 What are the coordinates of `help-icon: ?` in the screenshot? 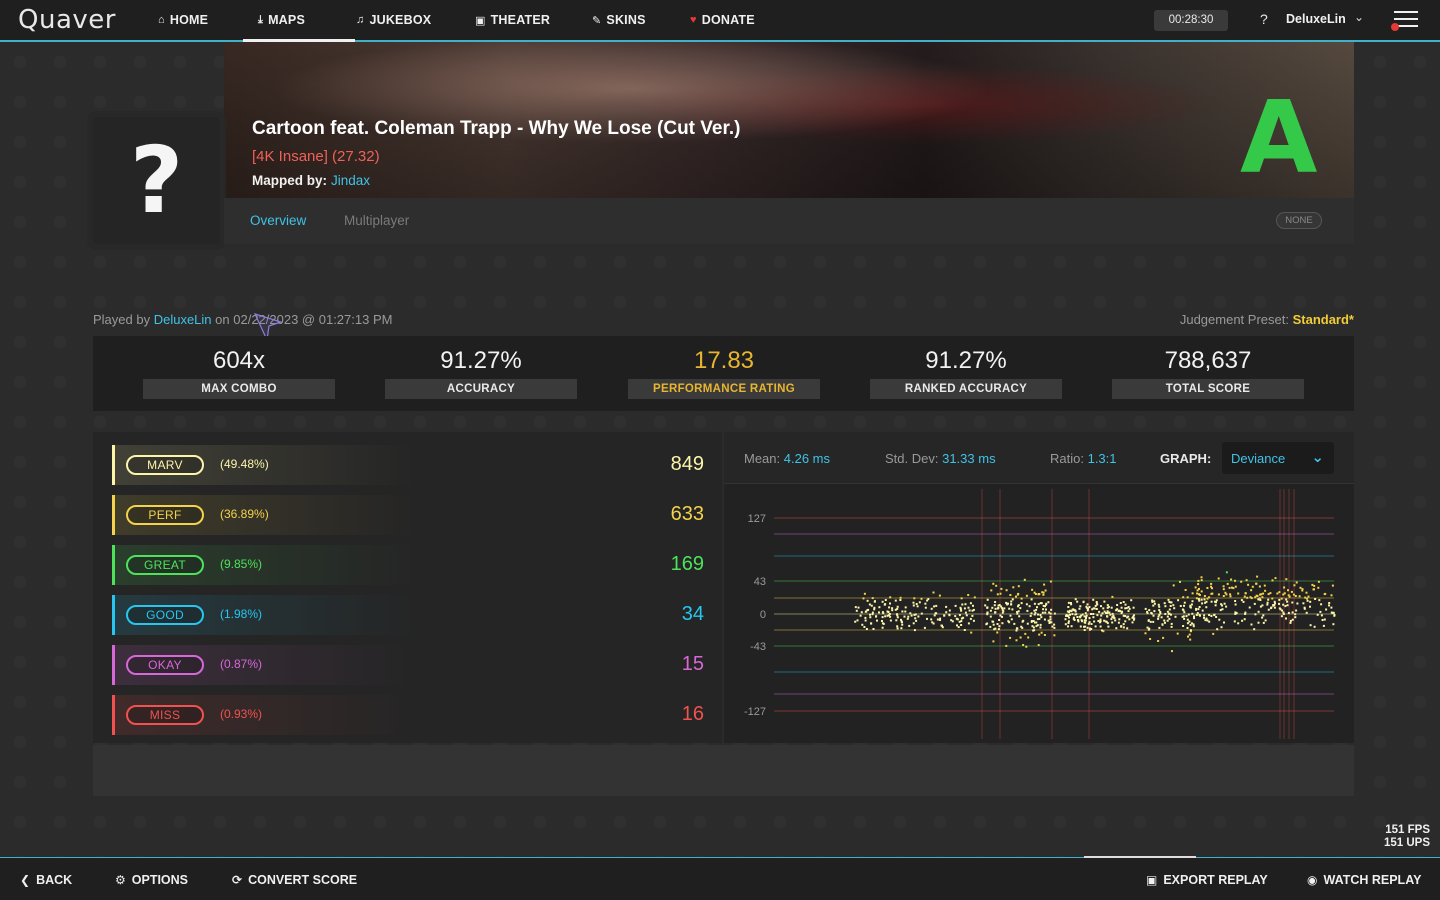 It's located at (1264, 19).